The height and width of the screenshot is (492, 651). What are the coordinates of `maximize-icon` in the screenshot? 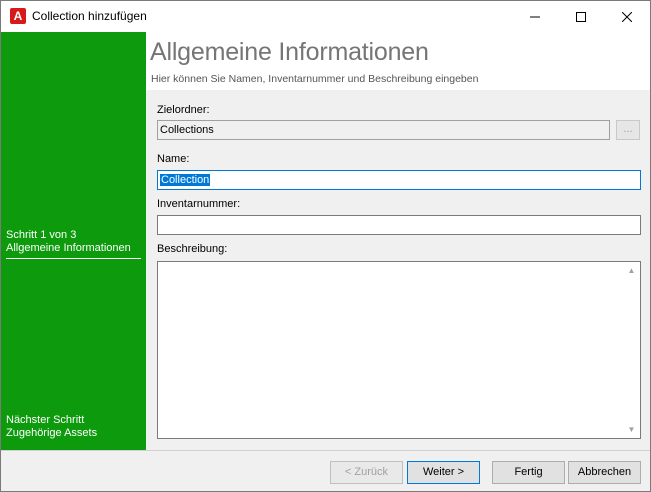 It's located at (581, 16).